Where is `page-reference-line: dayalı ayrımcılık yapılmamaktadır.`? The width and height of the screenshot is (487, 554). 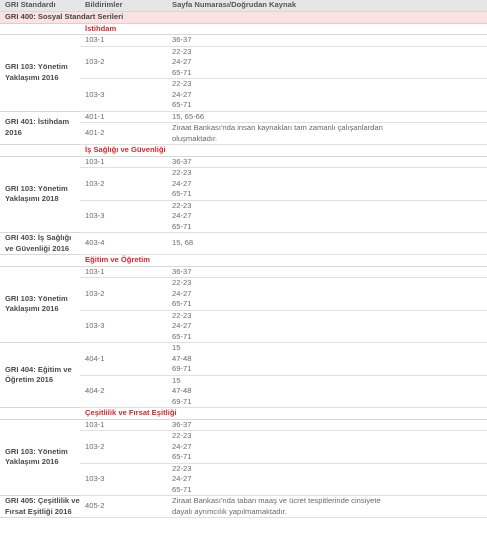
page-reference-line: dayalı ayrımcılık yapılmamaktadır. is located at coordinates (229, 511).